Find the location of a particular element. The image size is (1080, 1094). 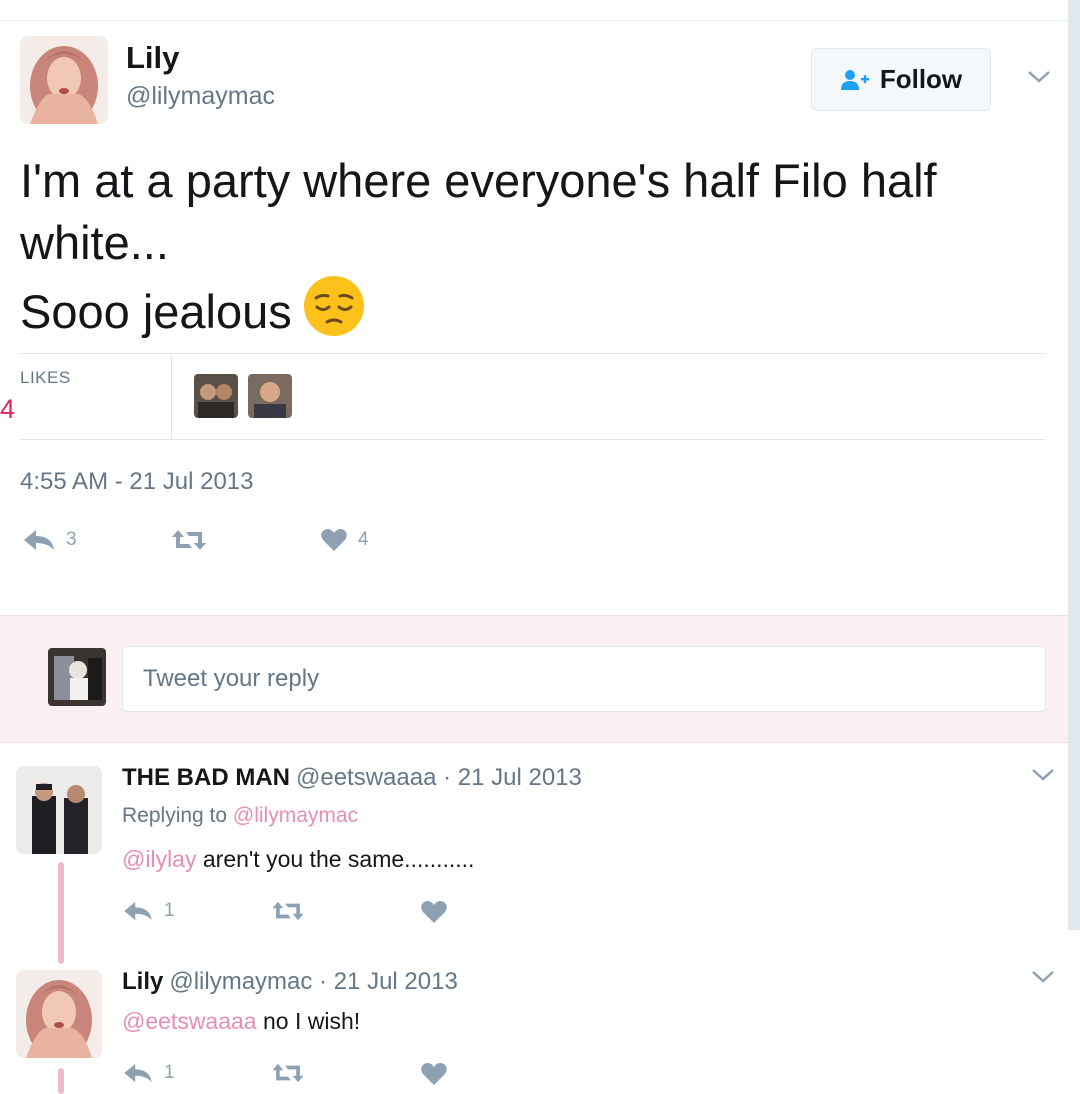

retweet-action is located at coordinates (189, 540).